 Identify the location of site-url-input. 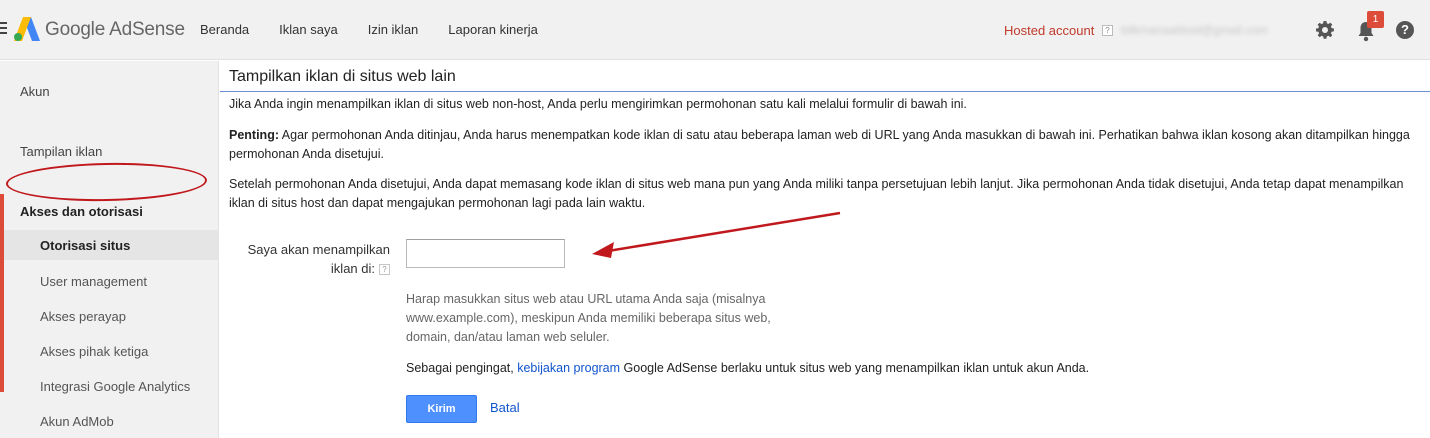
(485, 253).